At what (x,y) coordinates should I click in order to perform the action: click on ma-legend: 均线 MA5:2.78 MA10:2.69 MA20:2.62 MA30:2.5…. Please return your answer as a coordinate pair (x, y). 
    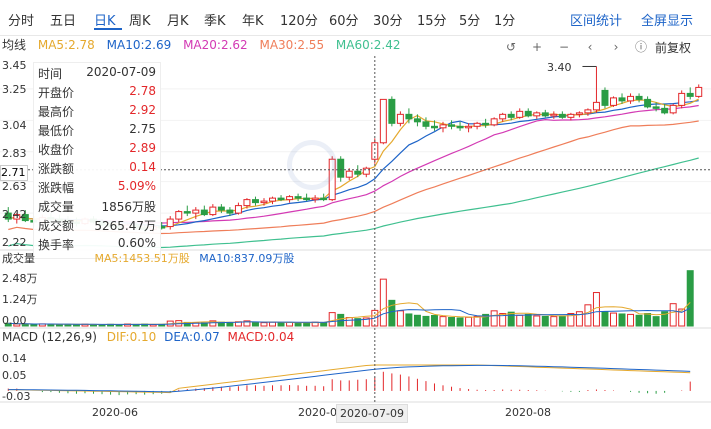
    Looking at the image, I should click on (204, 45).